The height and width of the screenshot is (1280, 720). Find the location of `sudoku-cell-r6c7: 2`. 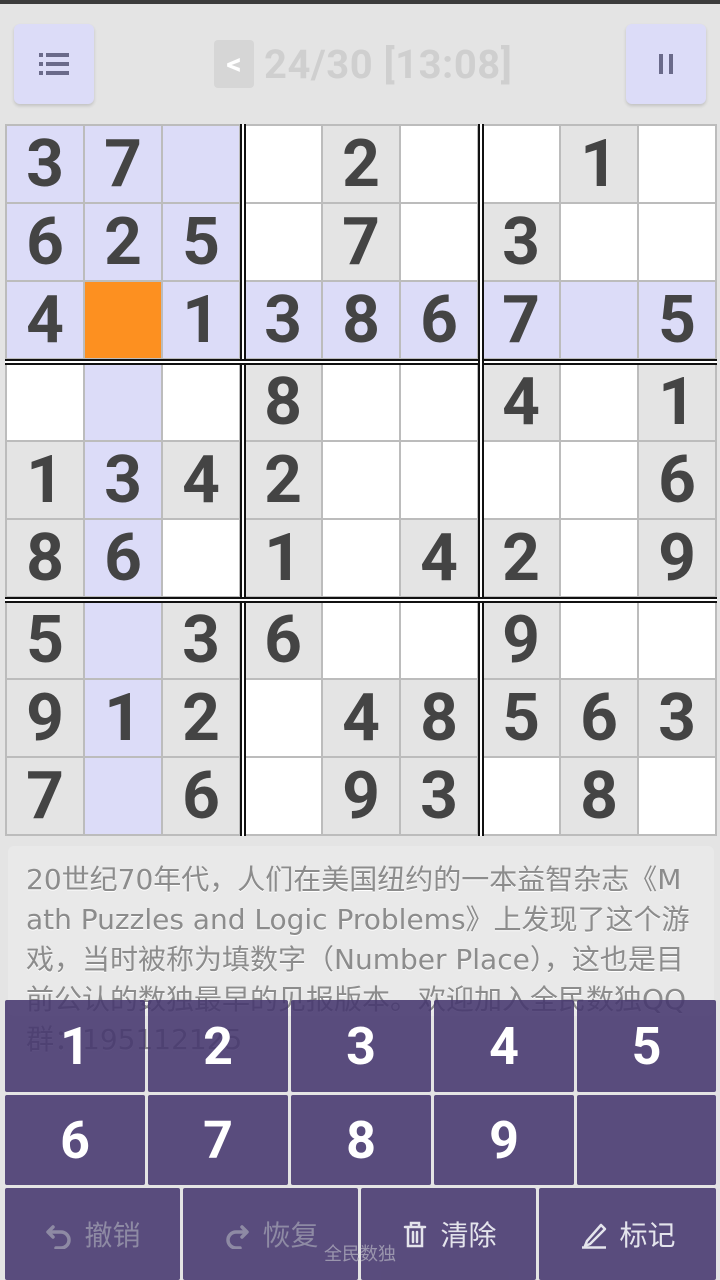

sudoku-cell-r6c7: 2 is located at coordinates (521, 558).